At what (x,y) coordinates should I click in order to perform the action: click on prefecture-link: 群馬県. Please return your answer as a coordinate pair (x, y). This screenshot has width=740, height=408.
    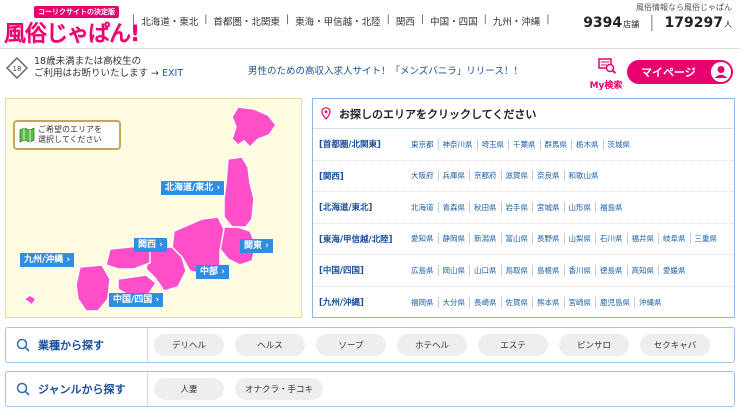
    Looking at the image, I should click on (555, 144).